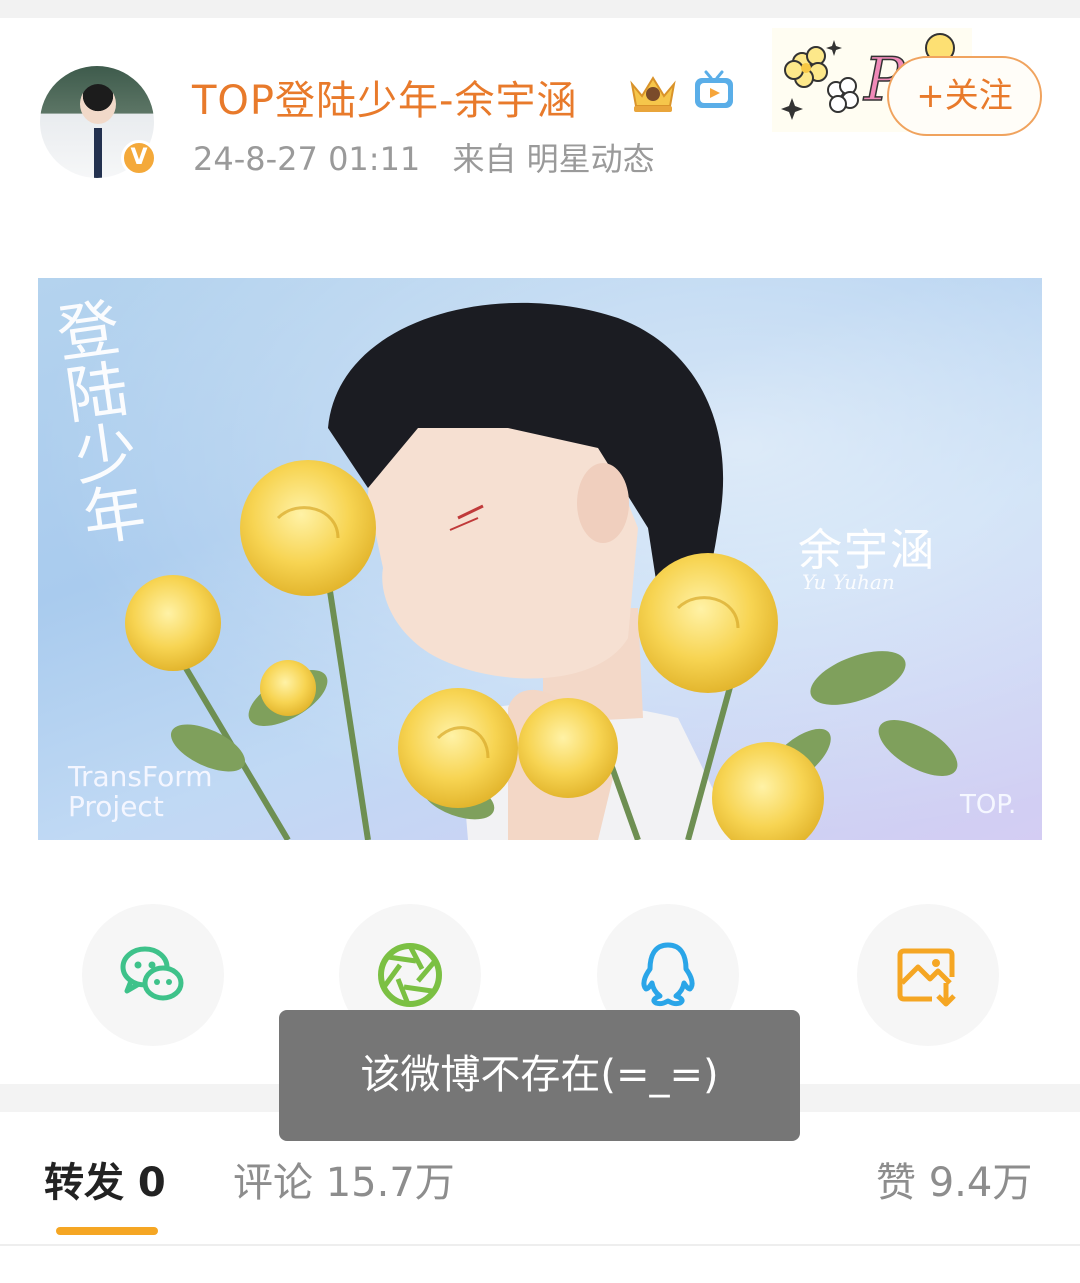 This screenshot has height=1283, width=1080. I want to click on avatar-tie-shape, so click(98, 153).